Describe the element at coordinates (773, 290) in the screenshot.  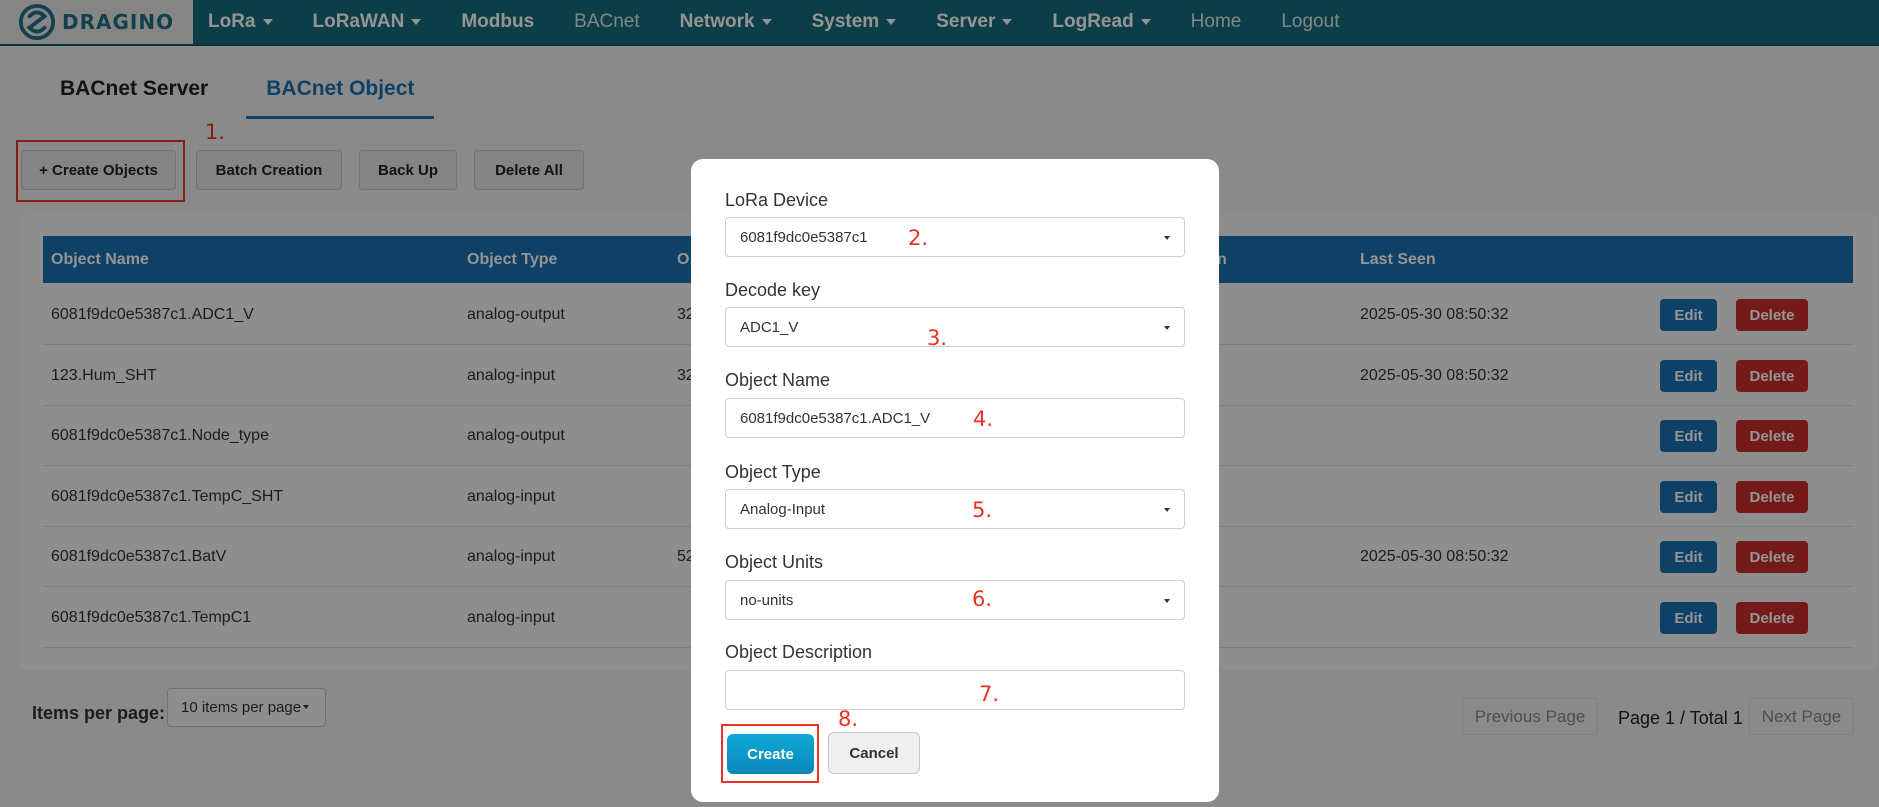
I see `decode-key-label: Decode key` at that location.